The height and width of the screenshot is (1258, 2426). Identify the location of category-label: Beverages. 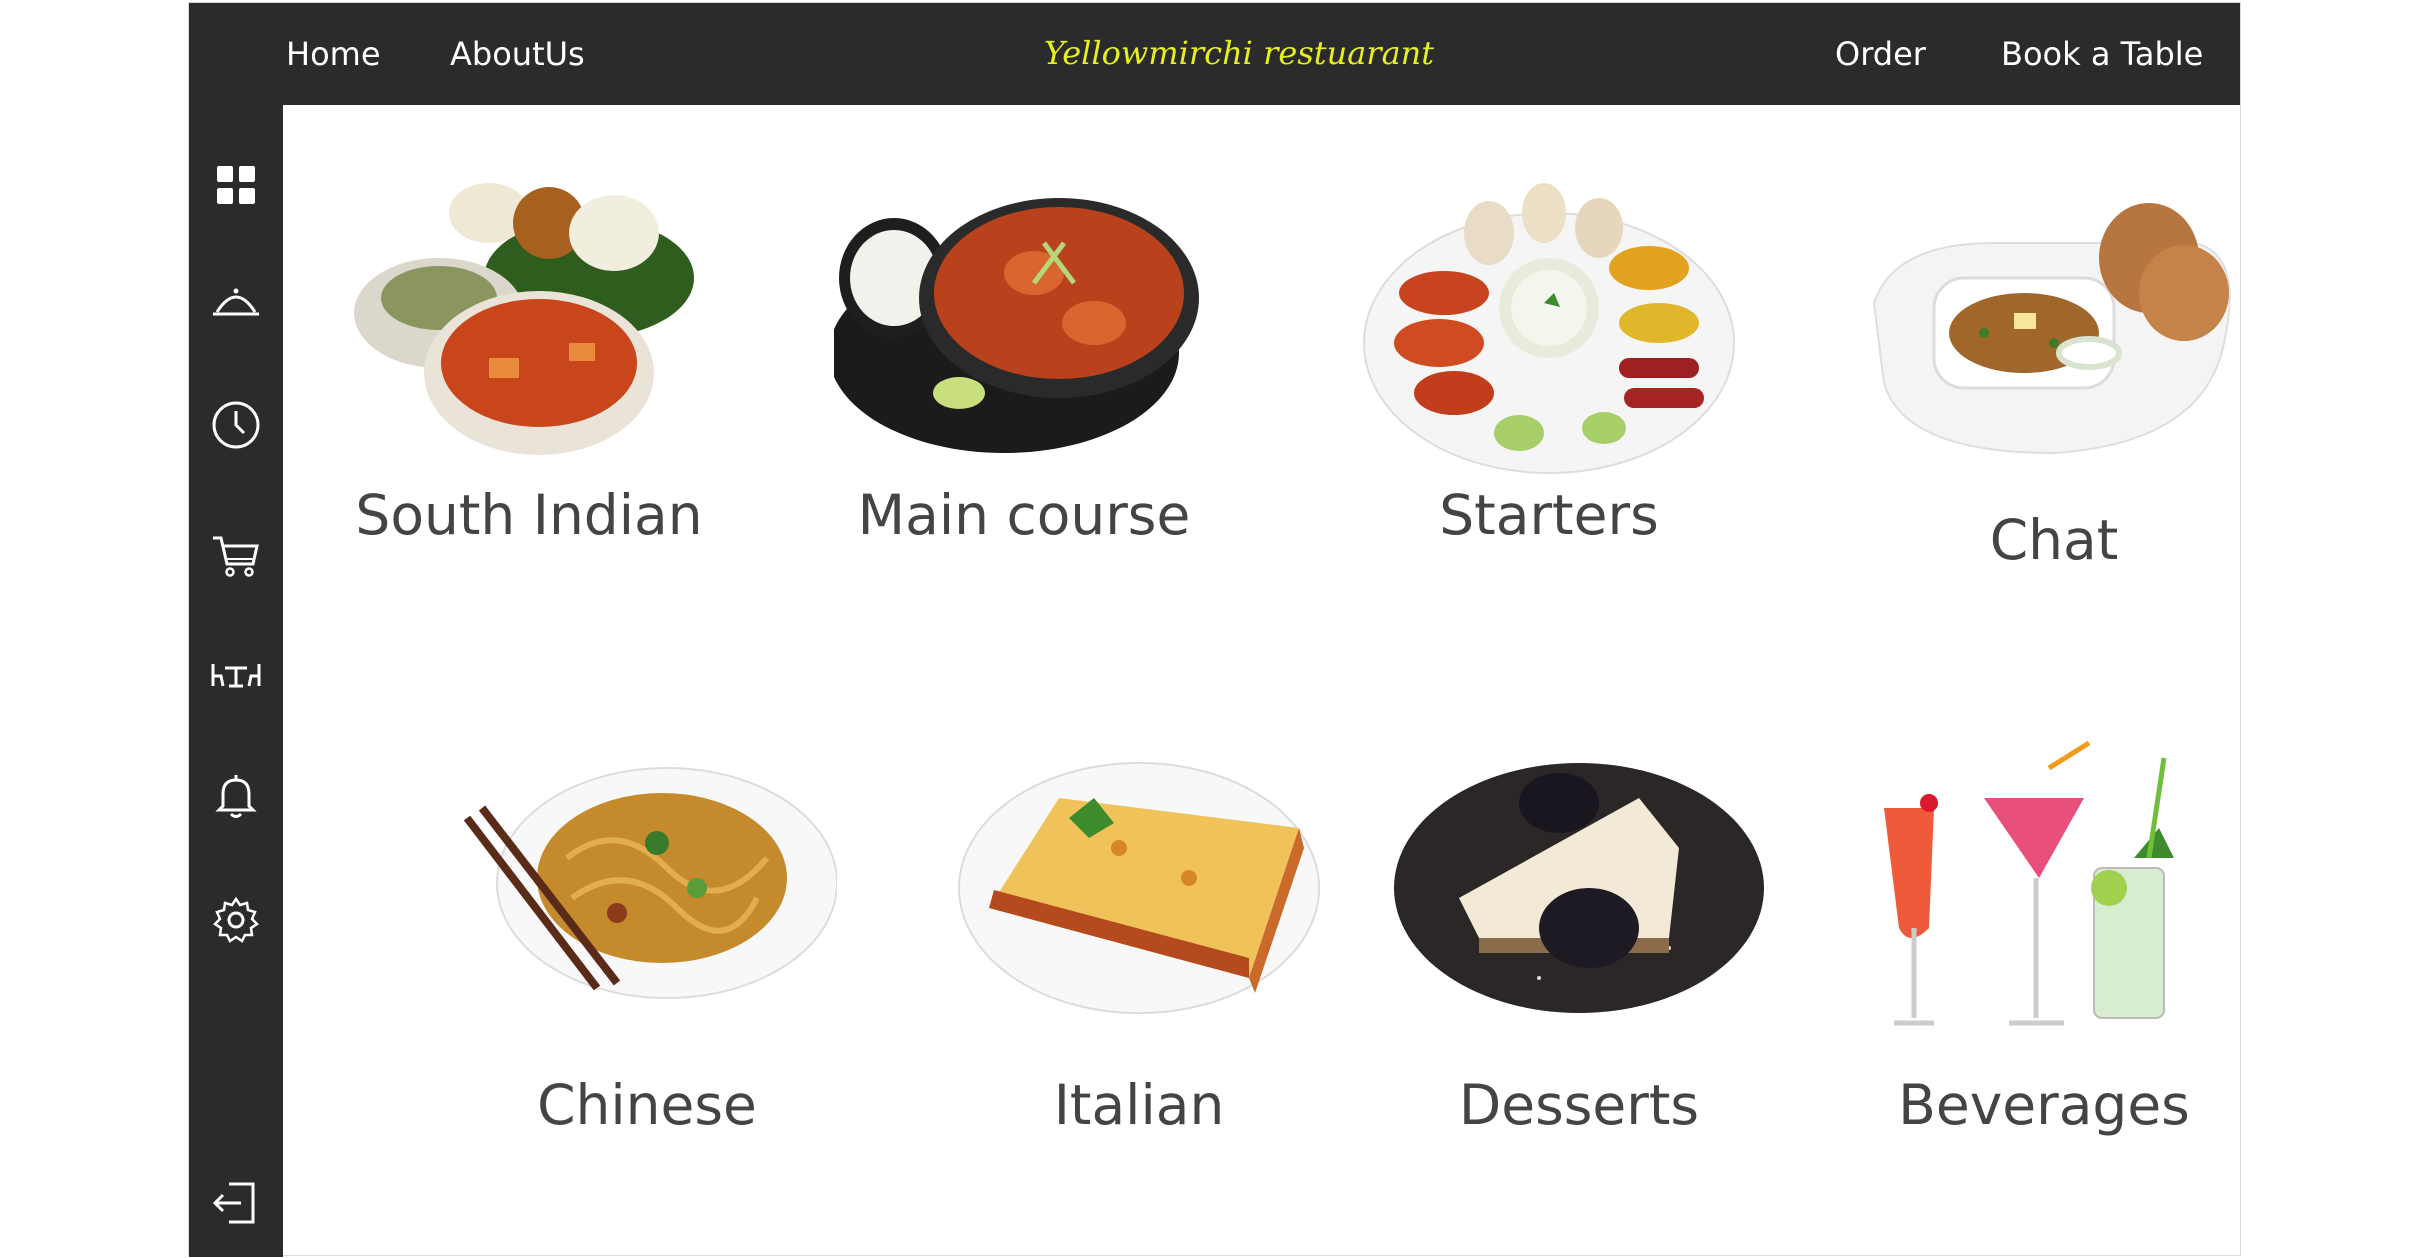
(2044, 1105).